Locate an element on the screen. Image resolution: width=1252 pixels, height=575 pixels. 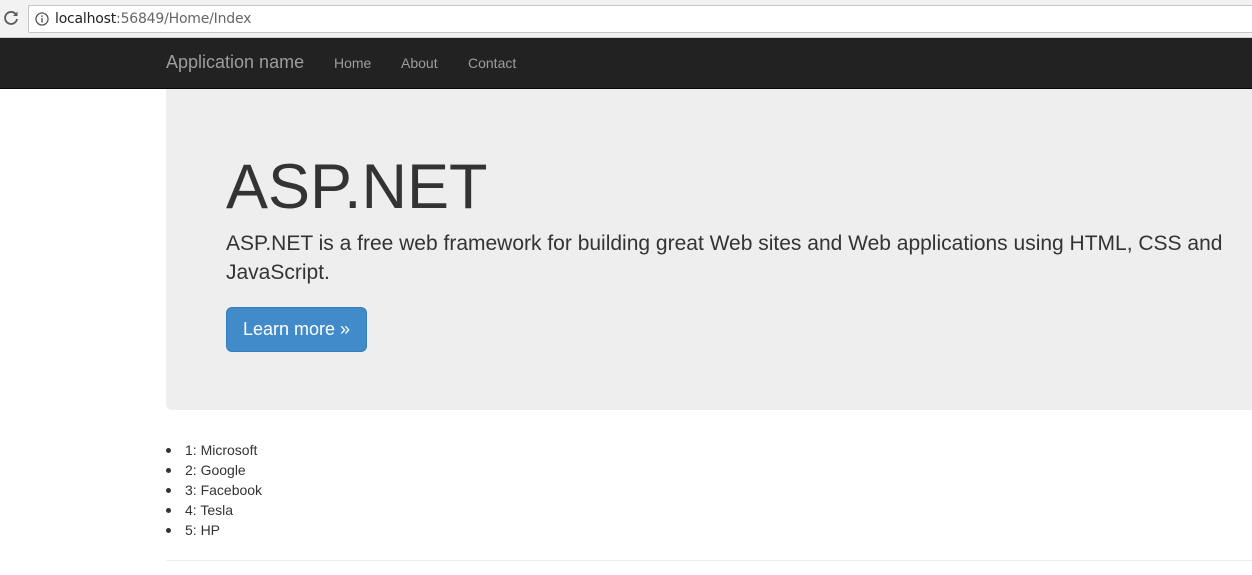
list-item: 3: Facebook is located at coordinates (214, 490).